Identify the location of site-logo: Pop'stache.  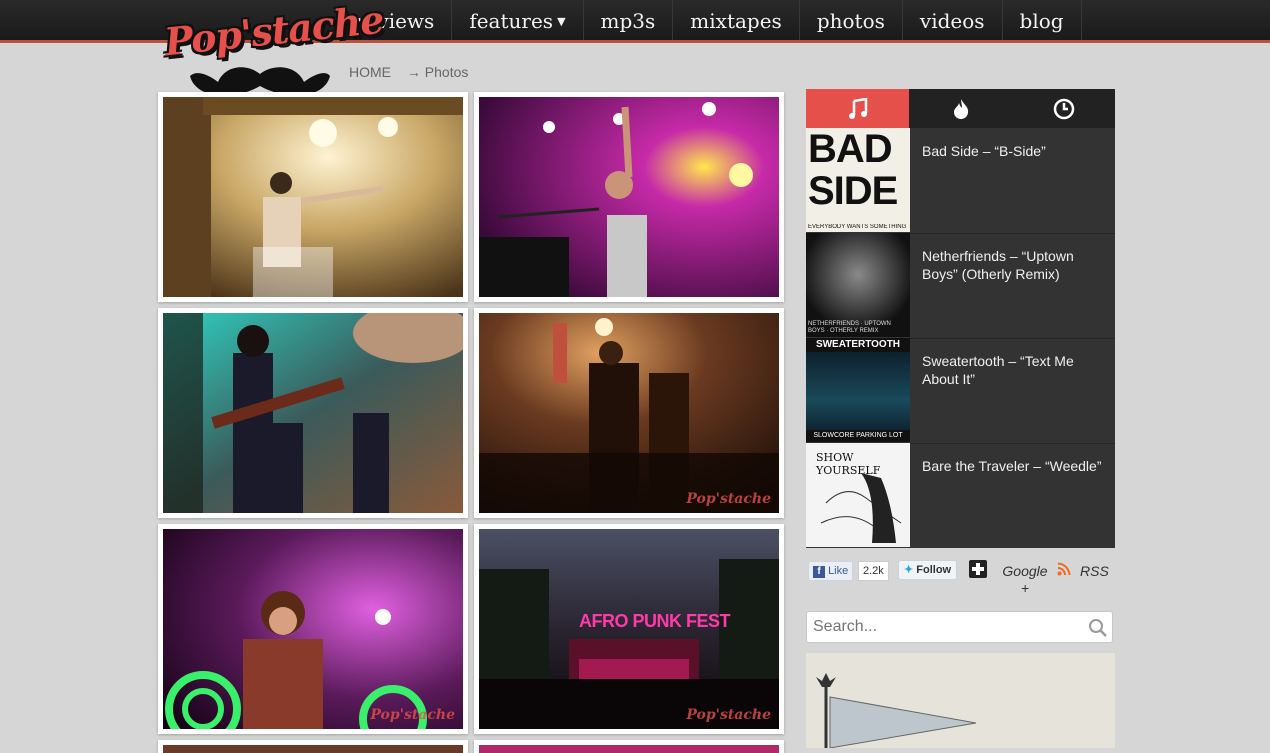
(270, 50).